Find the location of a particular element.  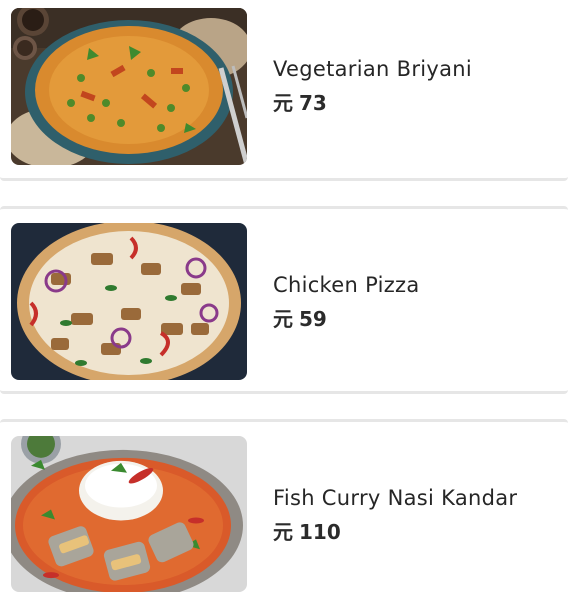

dish-info: Vegetarian Briyani 元 73 is located at coordinates (372, 86).